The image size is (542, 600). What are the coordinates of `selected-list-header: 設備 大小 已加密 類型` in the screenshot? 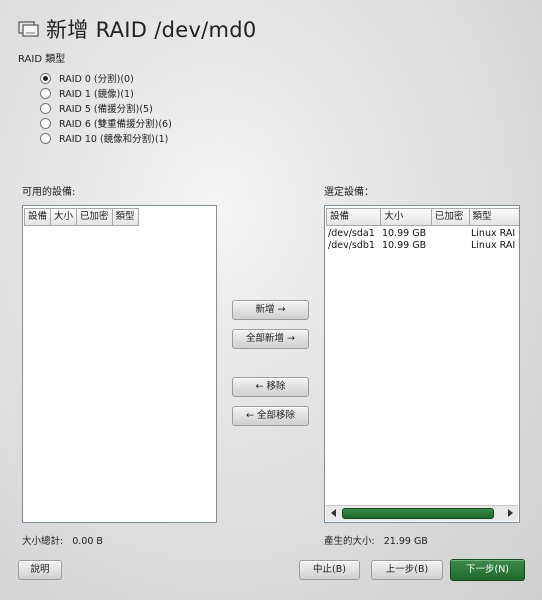 It's located at (422, 216).